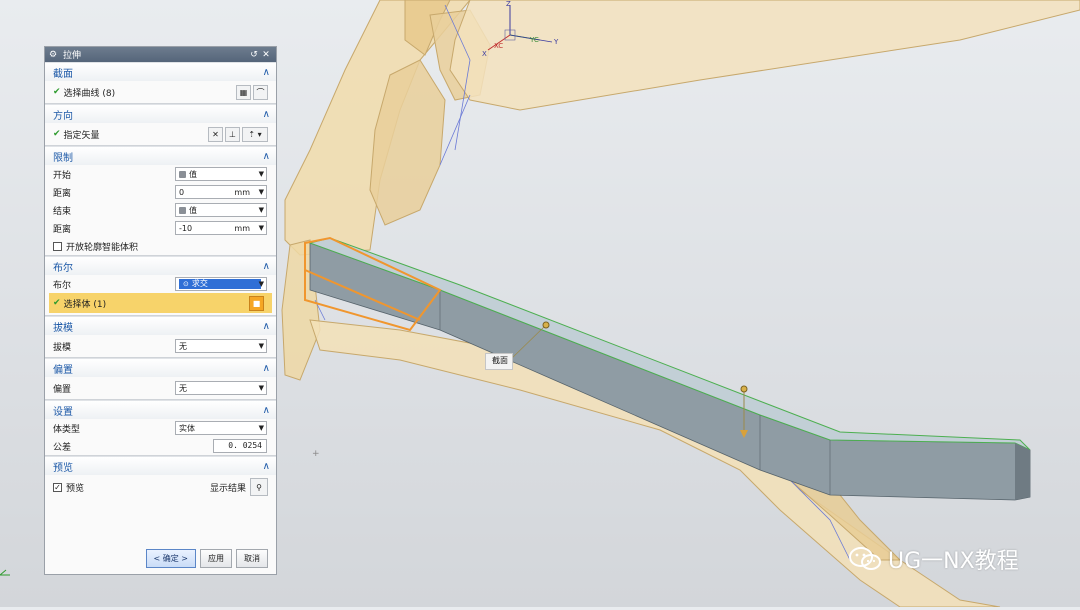 This screenshot has width=1080, height=610. Describe the element at coordinates (5, 572) in the screenshot. I see `wcs-corner-icon` at that location.